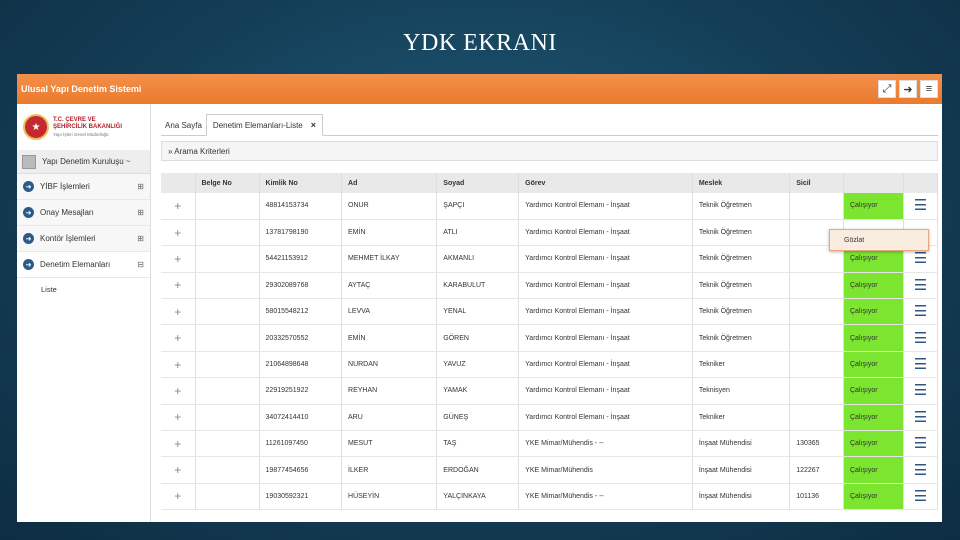 Image resolution: width=960 pixels, height=540 pixels. What do you see at coordinates (83, 265) in the screenshot?
I see `sidebar-item-denetim: ➜ Denetim Elemanları ⊟` at bounding box center [83, 265].